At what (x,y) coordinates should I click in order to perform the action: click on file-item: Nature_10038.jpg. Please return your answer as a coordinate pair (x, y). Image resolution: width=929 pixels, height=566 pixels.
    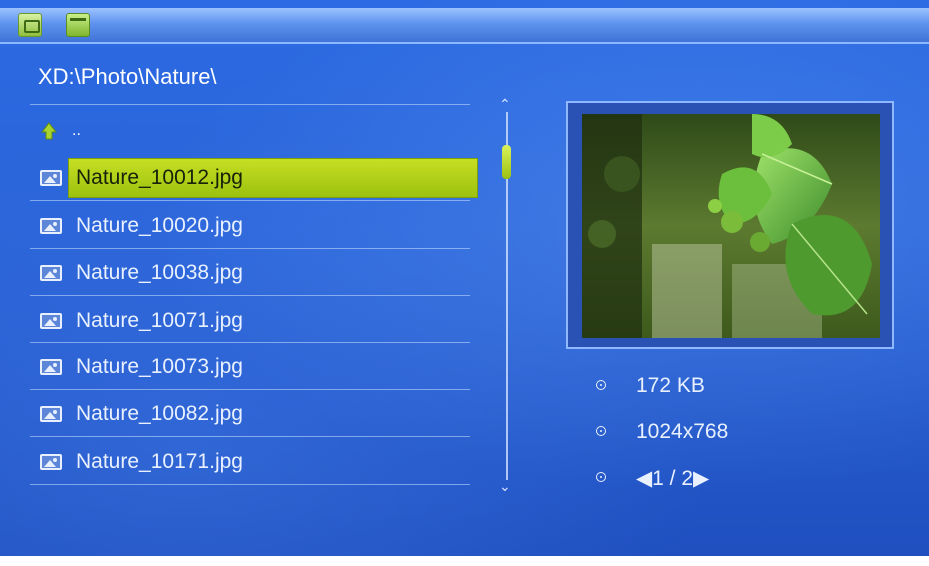
    Looking at the image, I should click on (258, 273).